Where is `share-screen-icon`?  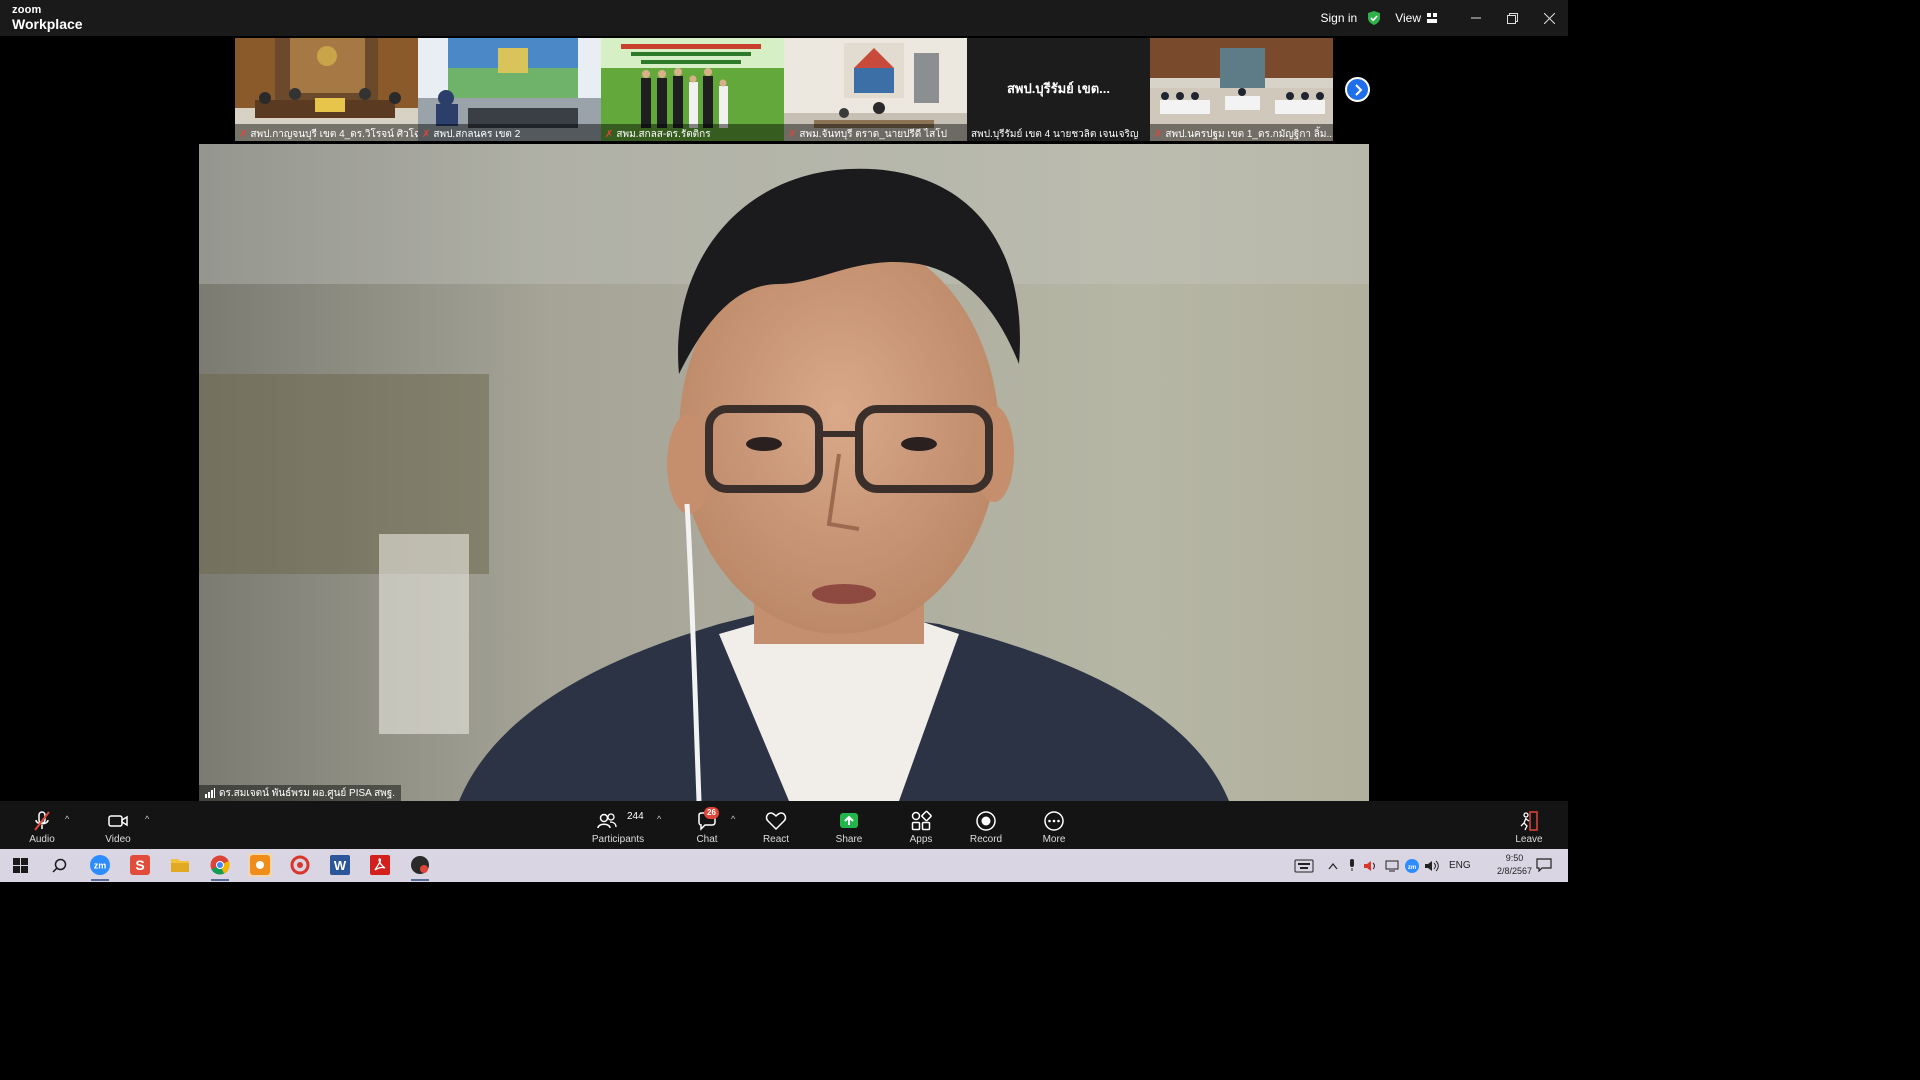
share-screen-icon is located at coordinates (849, 820).